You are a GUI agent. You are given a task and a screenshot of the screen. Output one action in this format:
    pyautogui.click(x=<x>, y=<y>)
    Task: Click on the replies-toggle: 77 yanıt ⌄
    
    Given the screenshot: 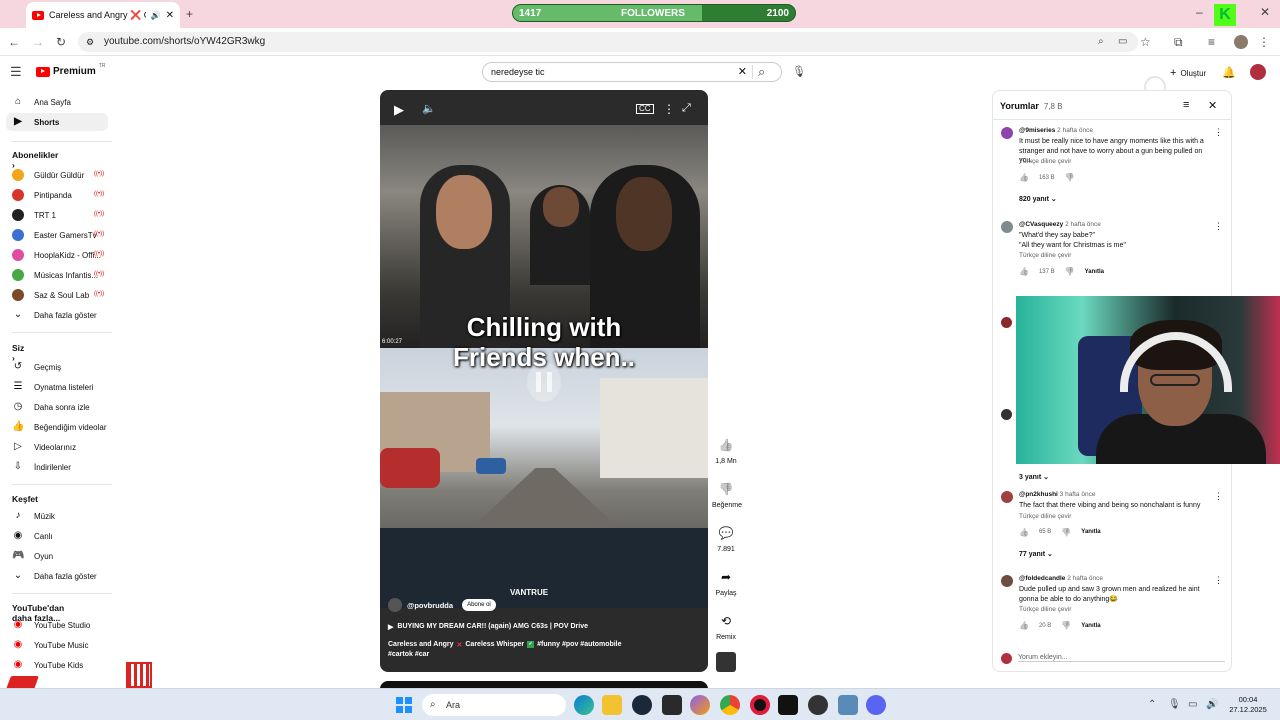 What is the action you would take?
    pyautogui.click(x=1036, y=554)
    